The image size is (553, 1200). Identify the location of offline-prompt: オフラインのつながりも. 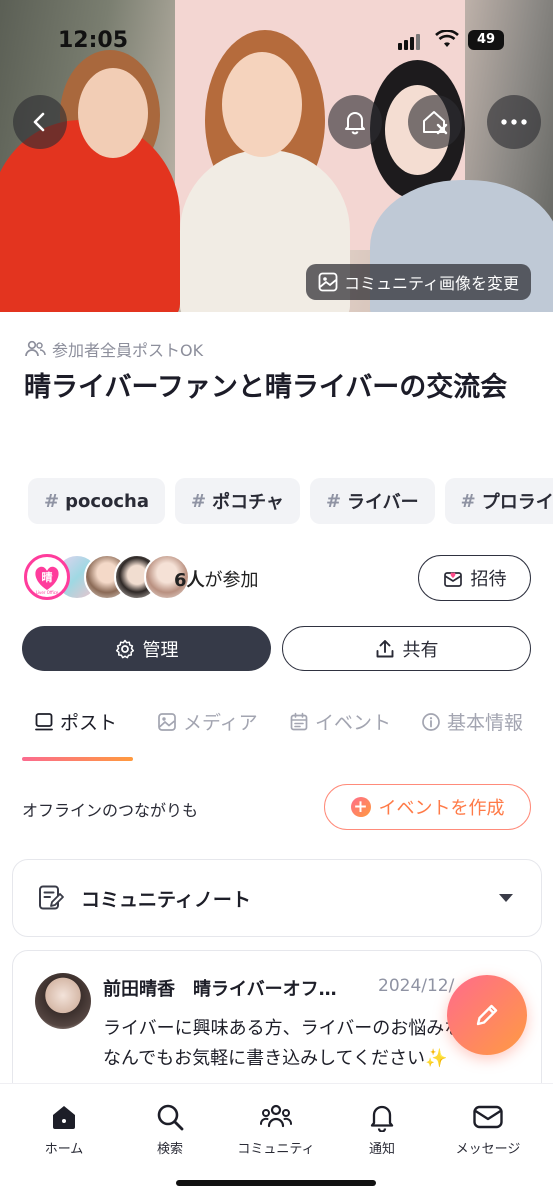
(110, 810).